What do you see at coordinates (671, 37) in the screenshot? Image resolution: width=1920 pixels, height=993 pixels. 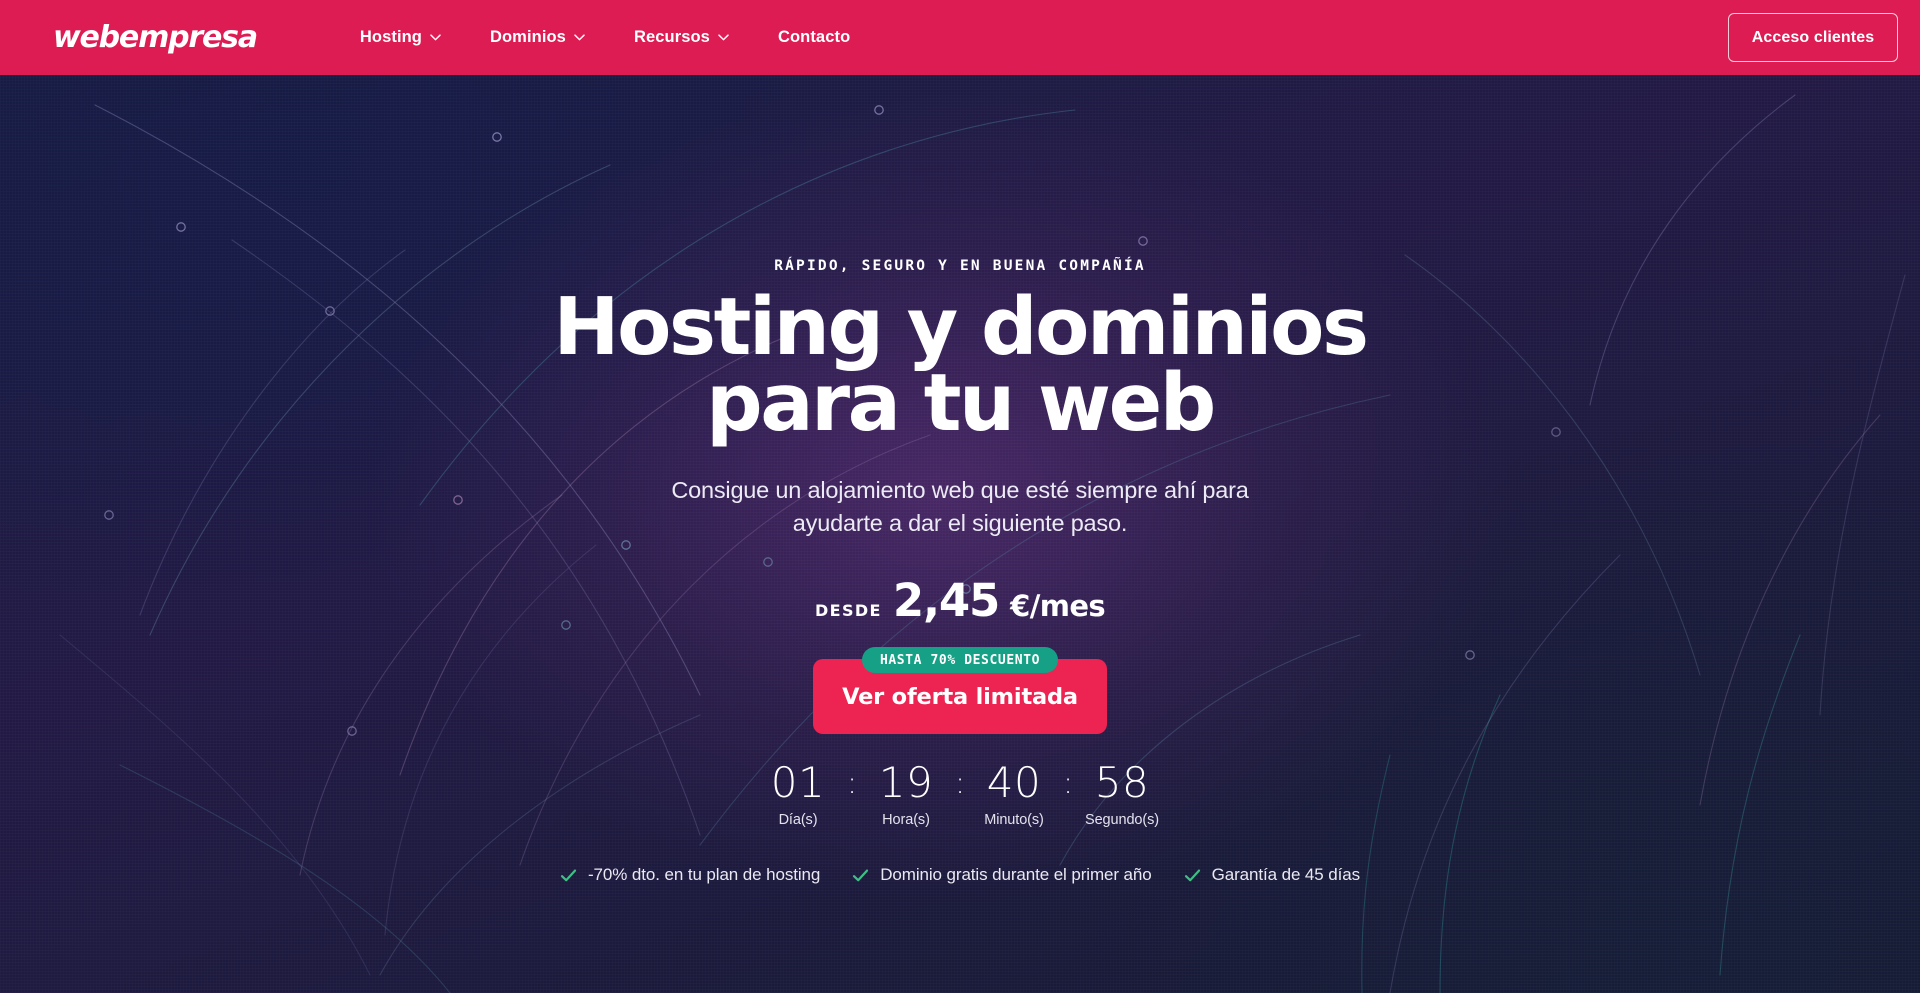 I see `nav-item-label: Recursos` at bounding box center [671, 37].